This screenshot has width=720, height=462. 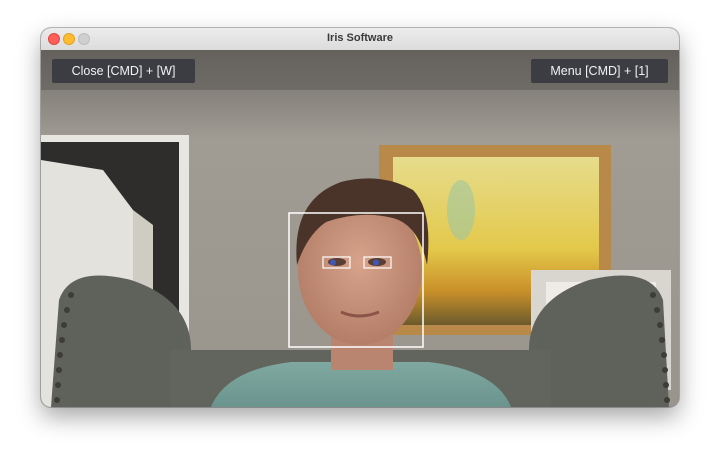 What do you see at coordinates (333, 262) in the screenshot?
I see `left-pupil-marker` at bounding box center [333, 262].